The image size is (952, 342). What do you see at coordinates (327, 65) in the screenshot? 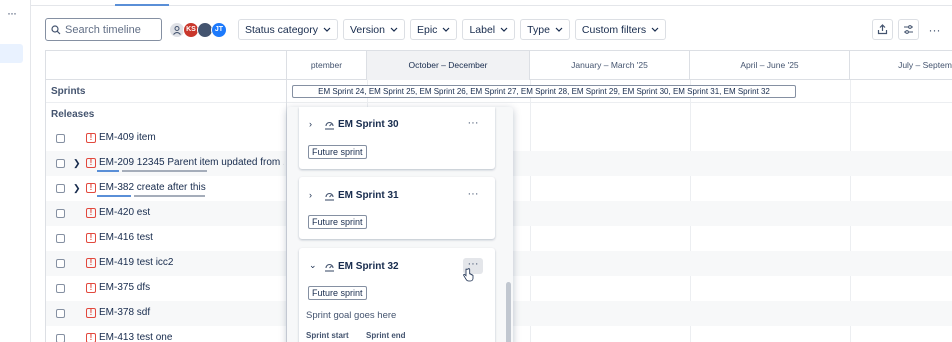
I see `month-header: ptember` at bounding box center [327, 65].